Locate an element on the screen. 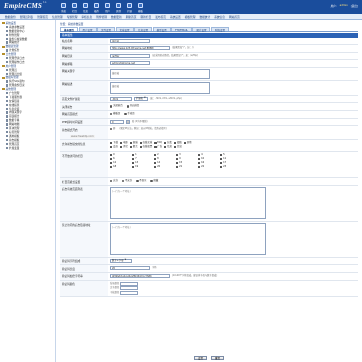  nav-icon is located at coordinates (118, 5).